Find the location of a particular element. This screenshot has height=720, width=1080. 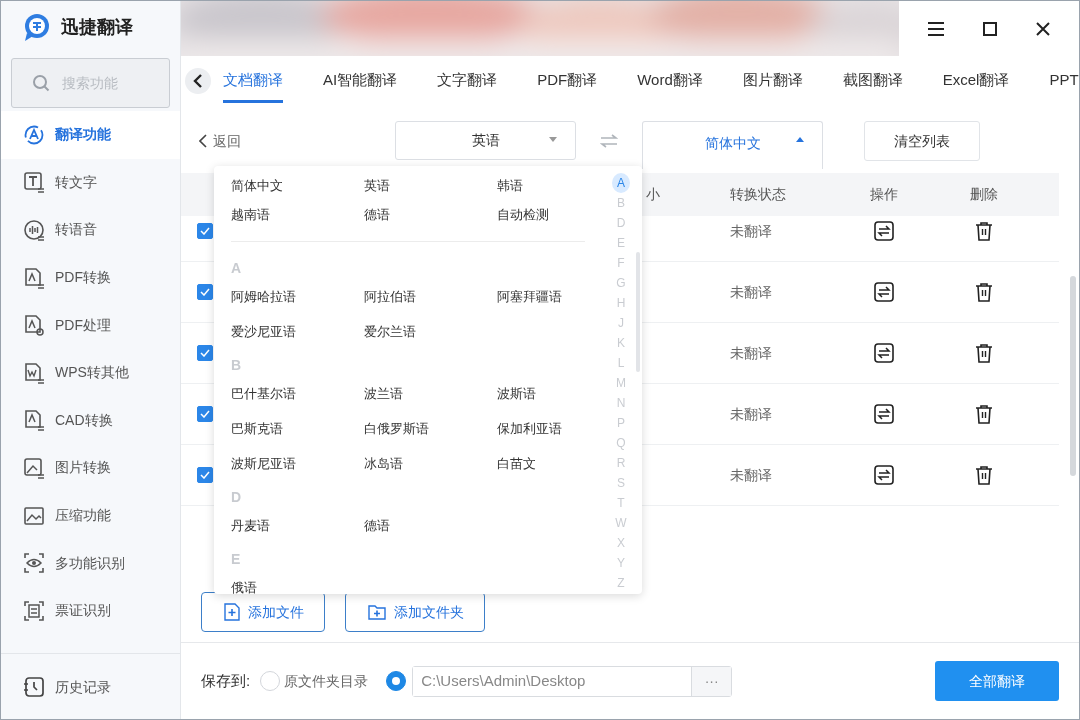

sidebar-item: 多功能识别 is located at coordinates (90, 563).